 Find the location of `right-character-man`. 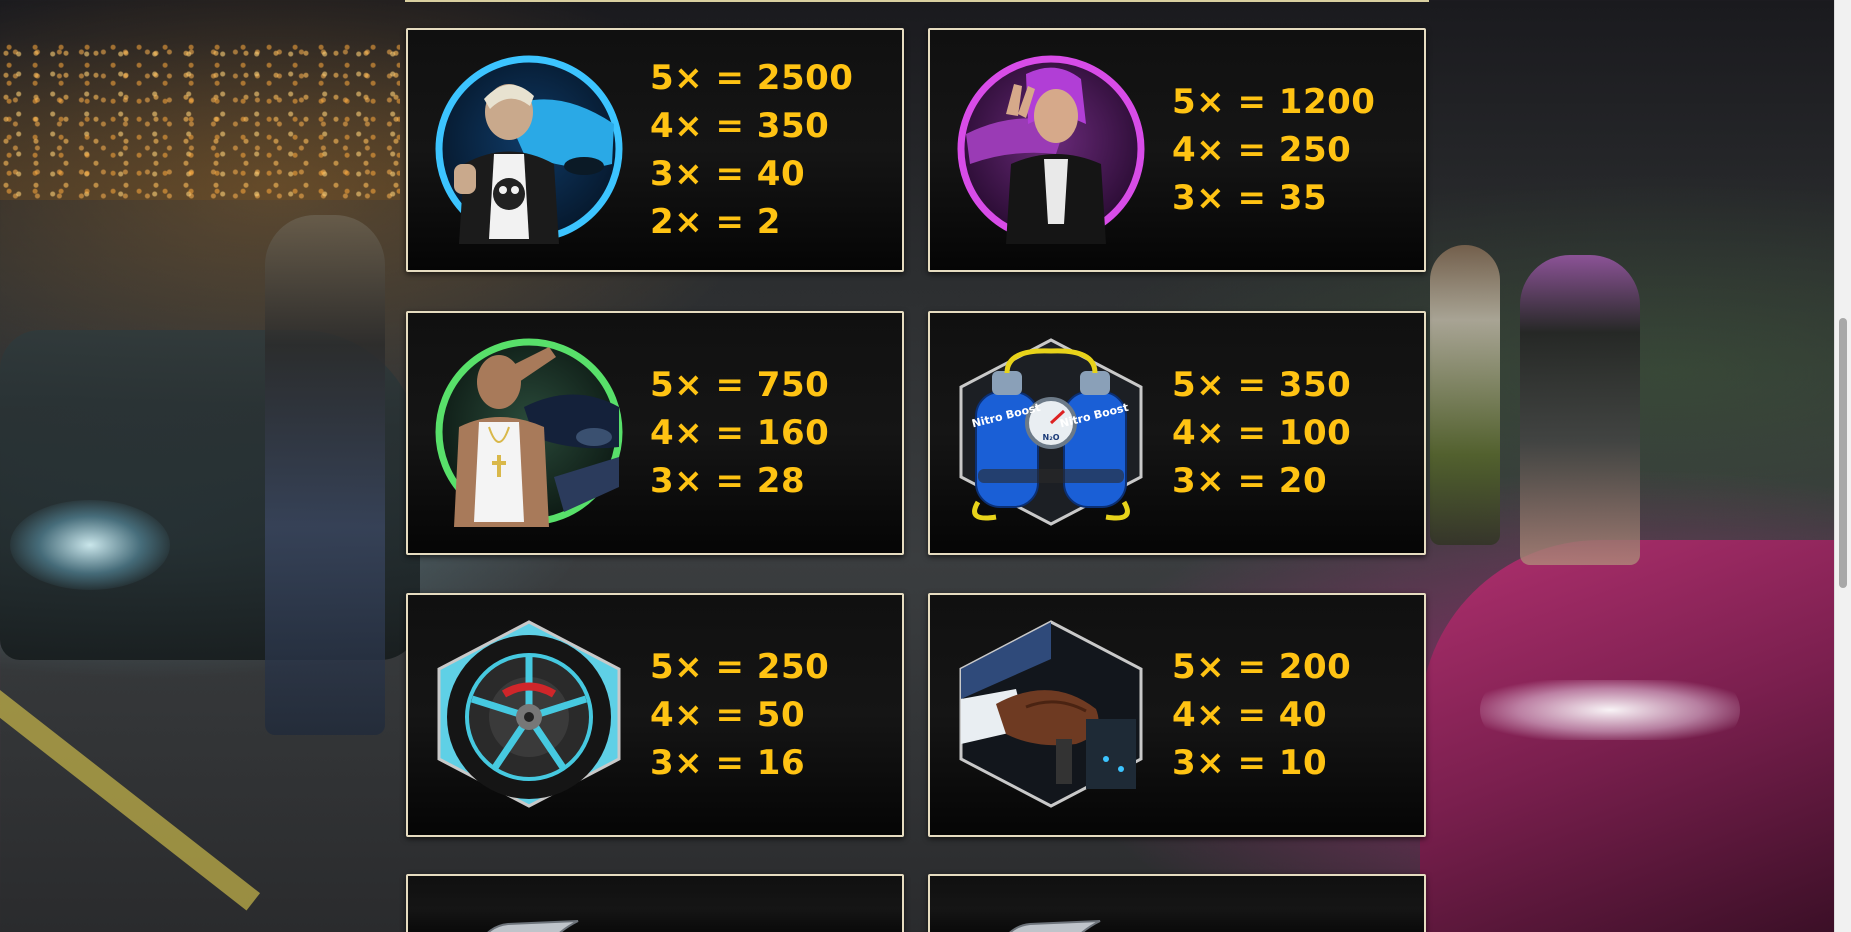

right-character-man is located at coordinates (1465, 395).